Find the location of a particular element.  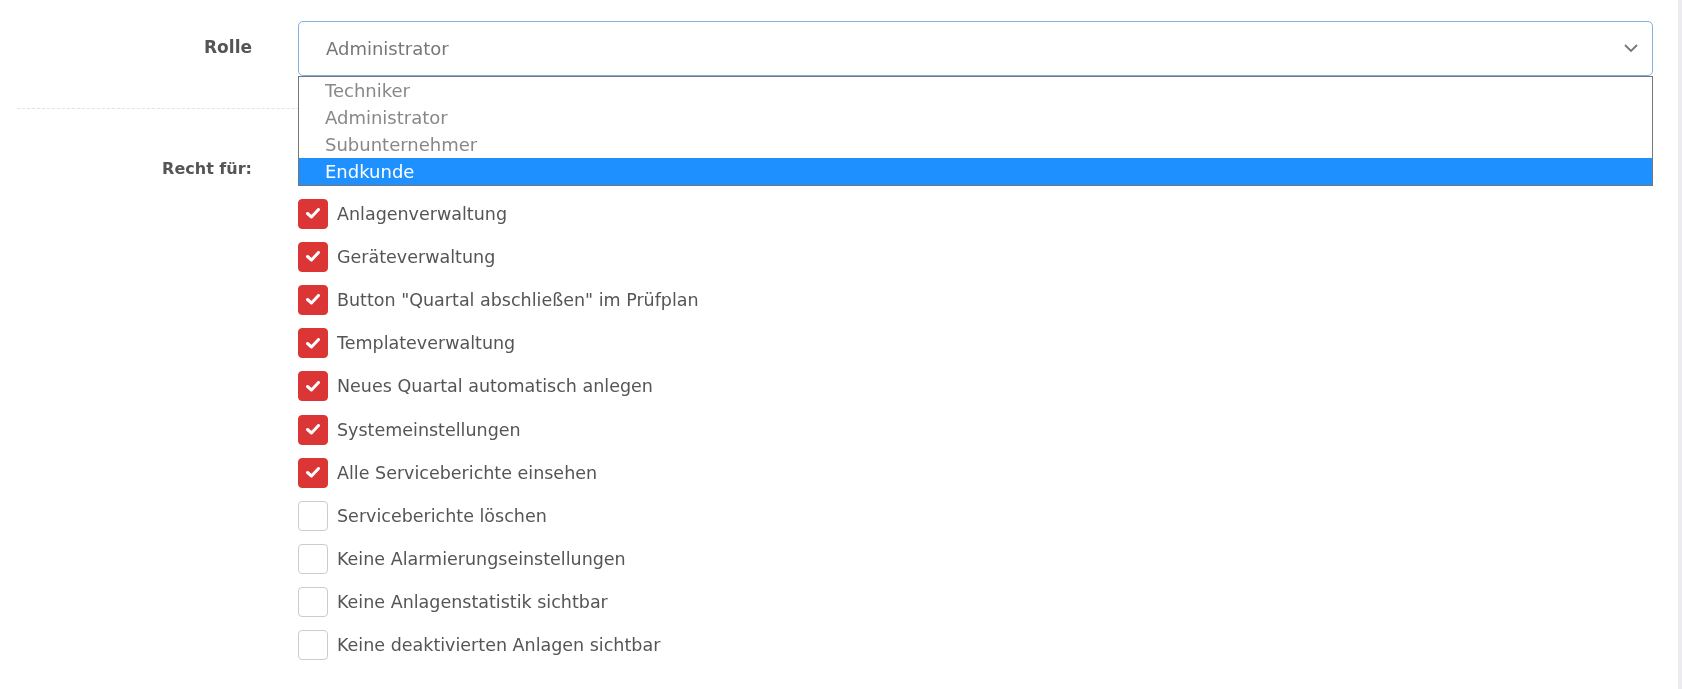

checkbox-label: Keine Anlagenstatistik sichtbar is located at coordinates (472, 602).